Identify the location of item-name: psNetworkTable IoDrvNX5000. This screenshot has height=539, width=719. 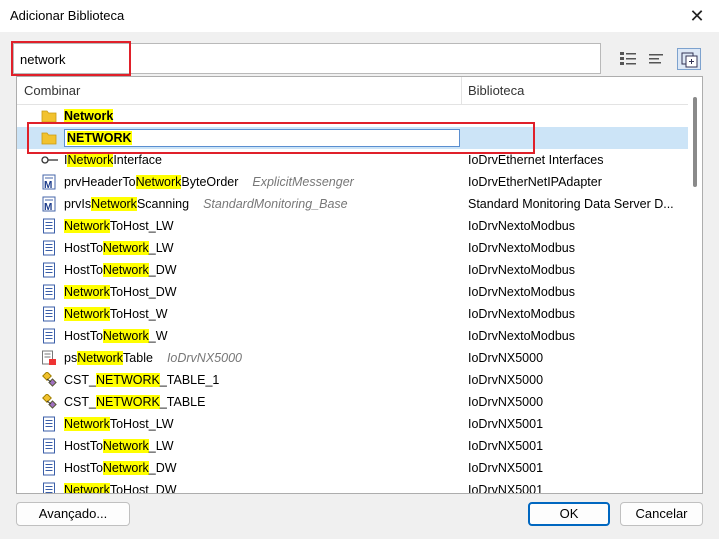
(153, 358).